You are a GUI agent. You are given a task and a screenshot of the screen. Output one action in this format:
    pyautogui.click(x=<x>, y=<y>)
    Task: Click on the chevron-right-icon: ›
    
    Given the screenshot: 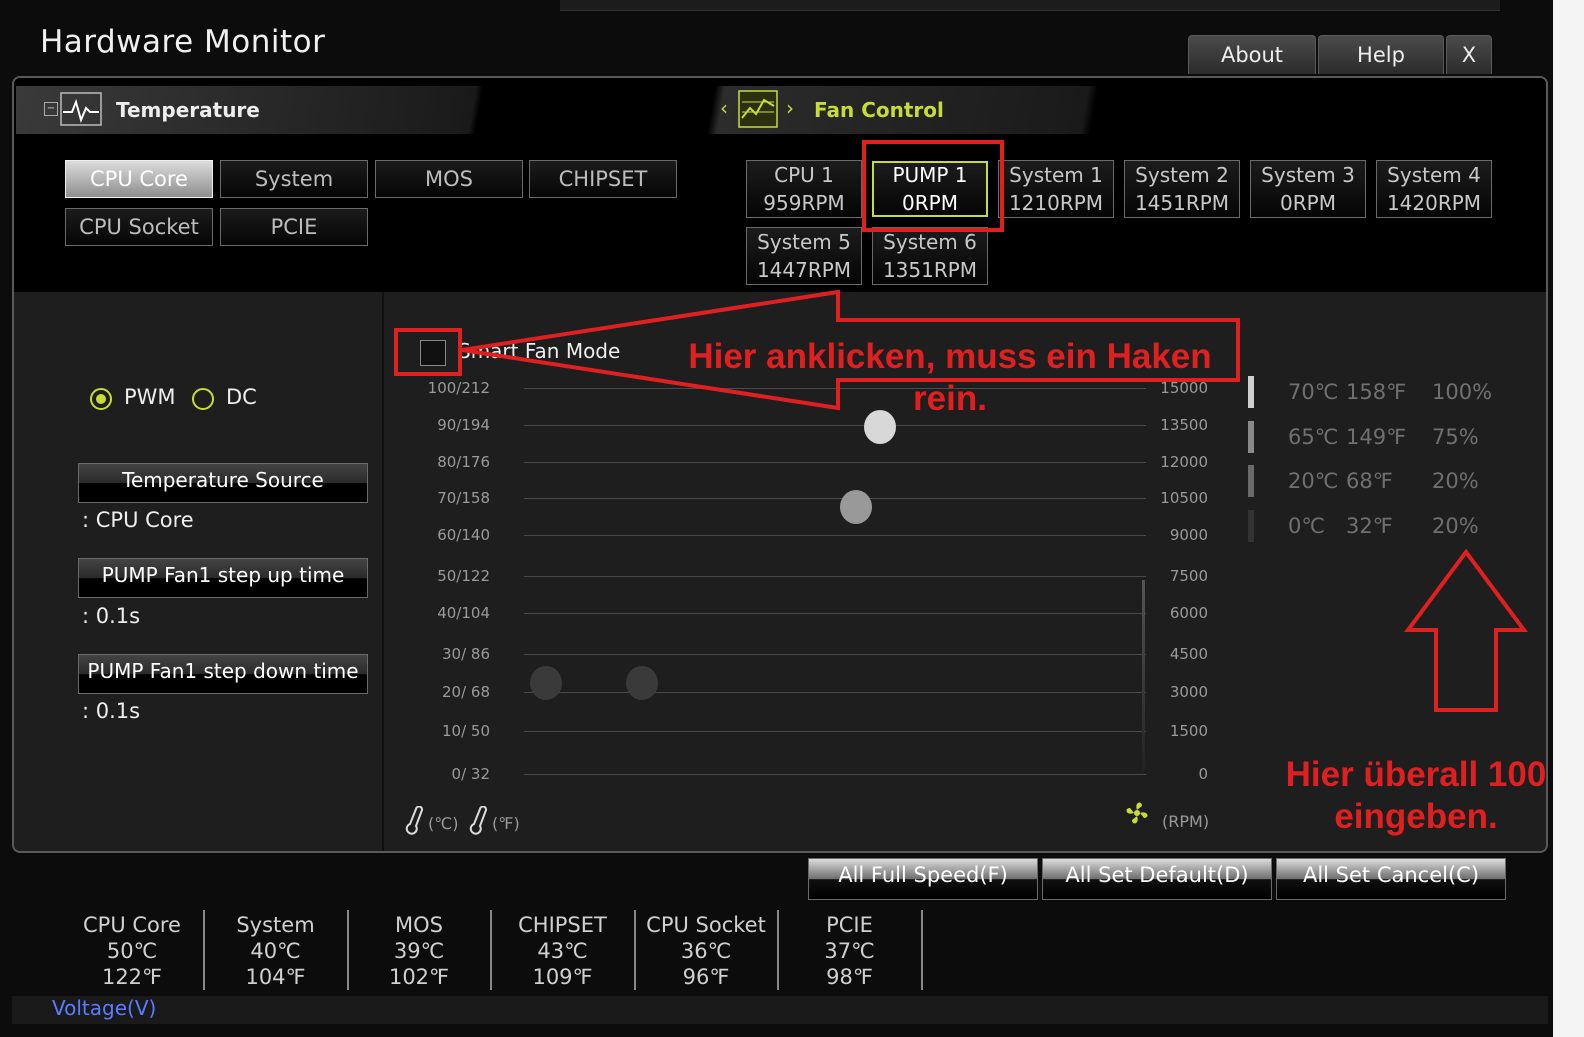 What is the action you would take?
    pyautogui.click(x=790, y=108)
    